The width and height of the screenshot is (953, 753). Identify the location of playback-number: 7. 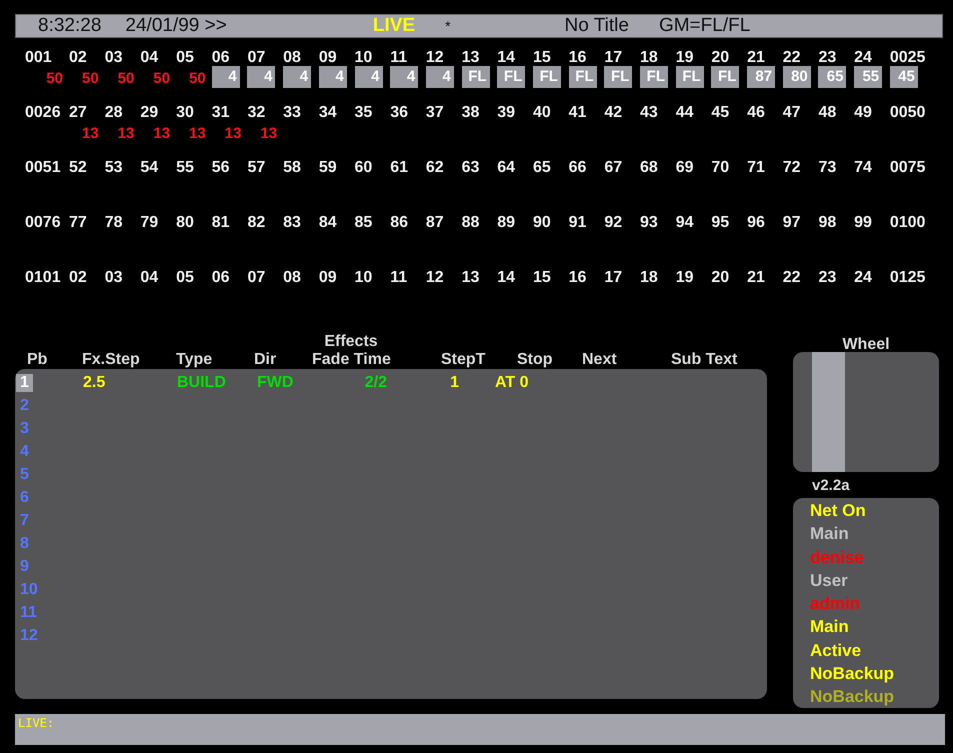
(23, 521).